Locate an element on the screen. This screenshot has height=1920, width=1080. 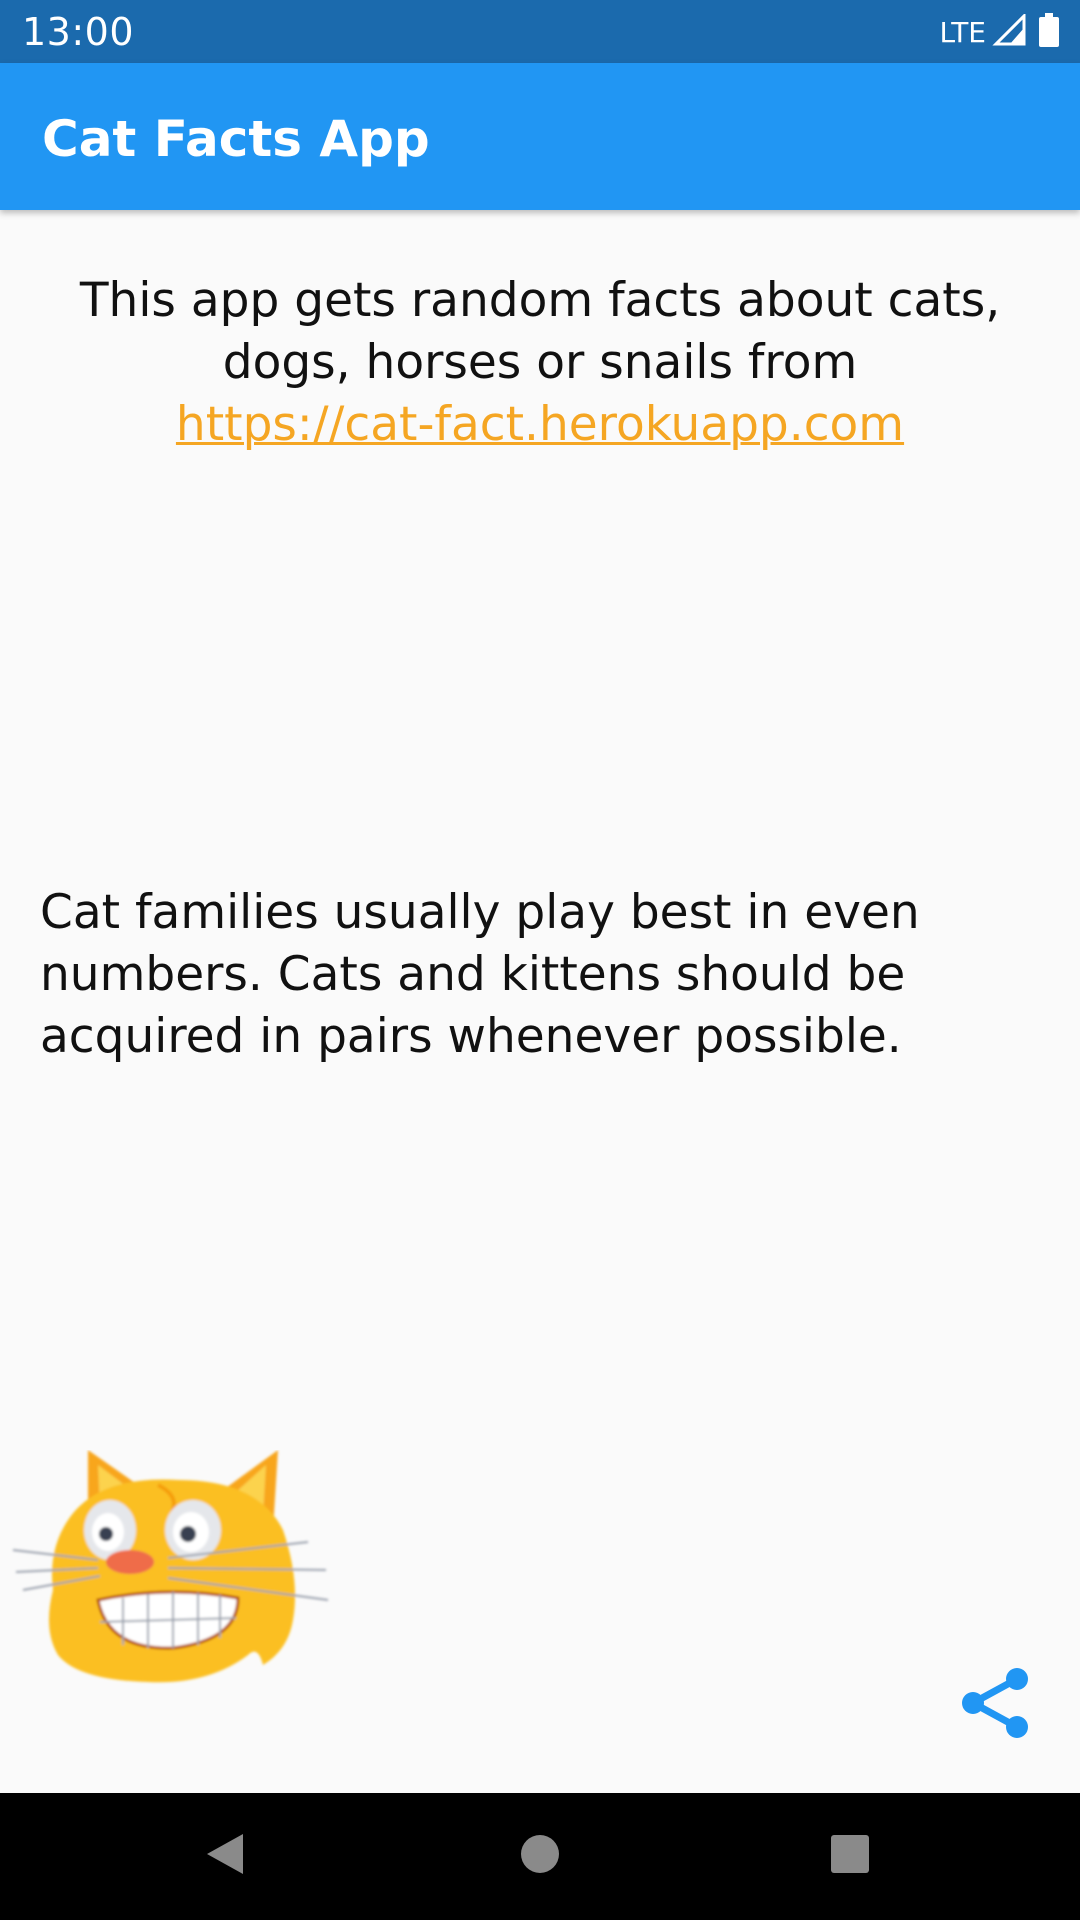
back-button is located at coordinates (225, 1856).